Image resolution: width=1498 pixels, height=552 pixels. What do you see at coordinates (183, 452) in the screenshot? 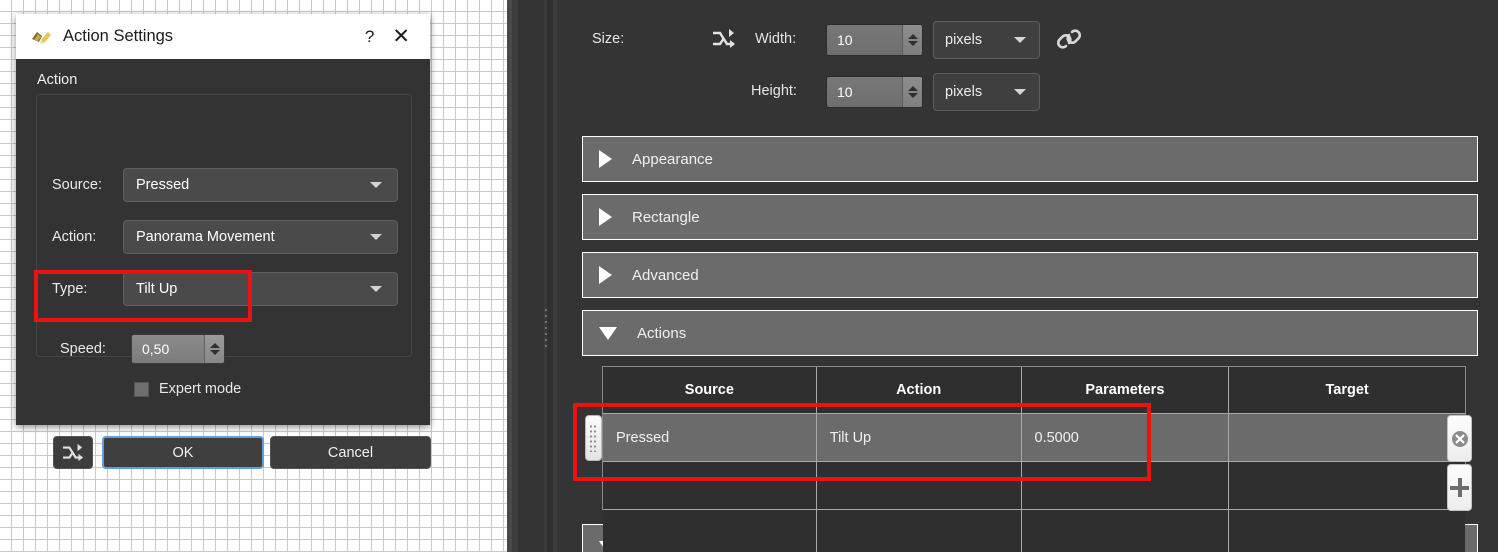
I see `ok-button: OK` at bounding box center [183, 452].